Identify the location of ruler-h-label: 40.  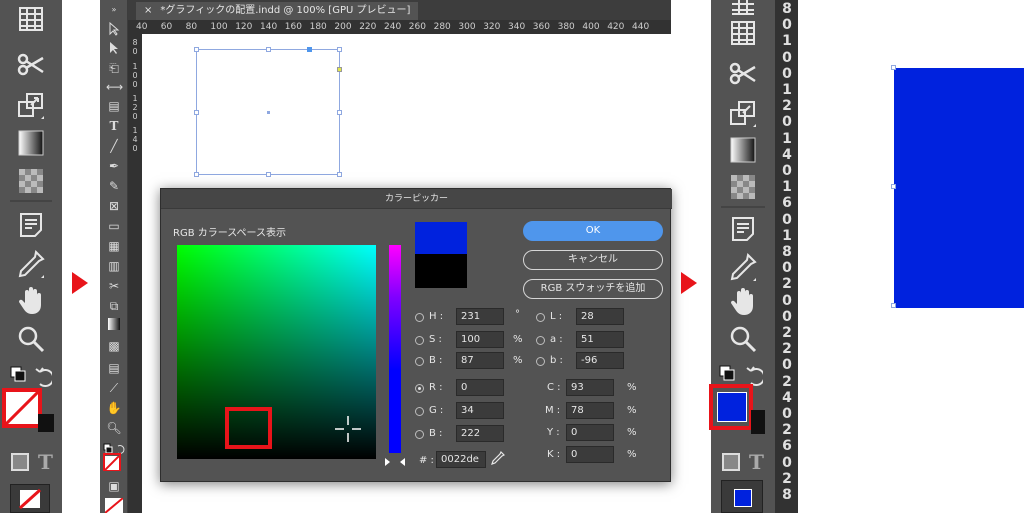
(142, 27).